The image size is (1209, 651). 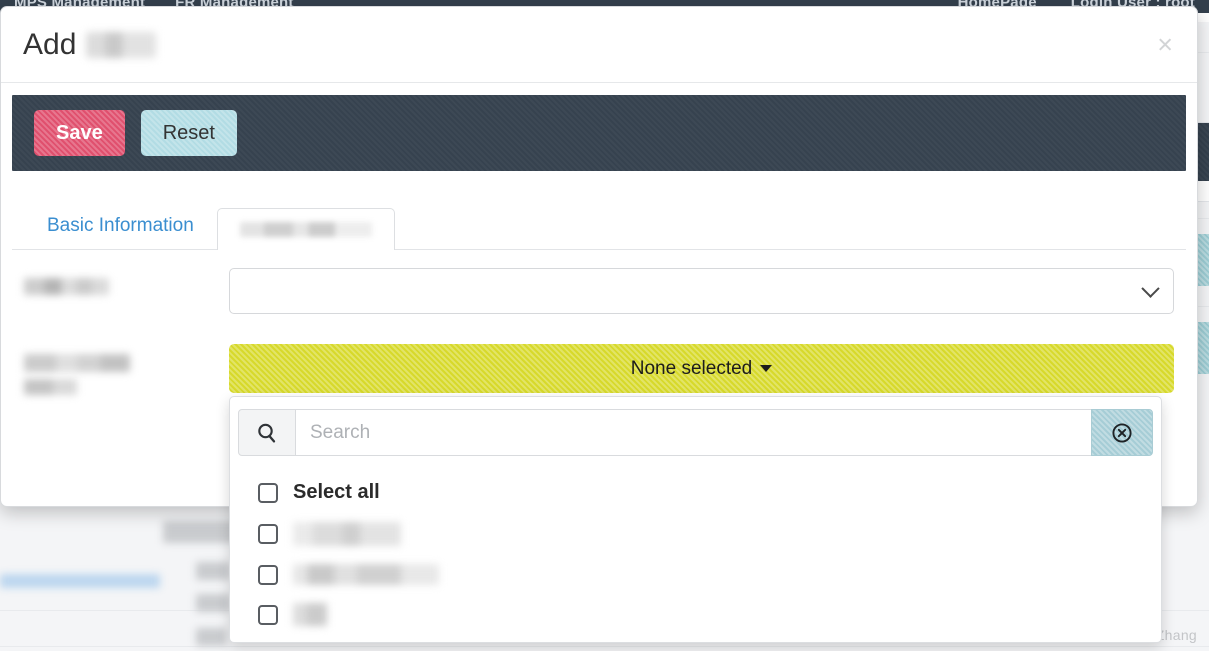 What do you see at coordinates (50, 44) in the screenshot?
I see `modal-title-text: Add` at bounding box center [50, 44].